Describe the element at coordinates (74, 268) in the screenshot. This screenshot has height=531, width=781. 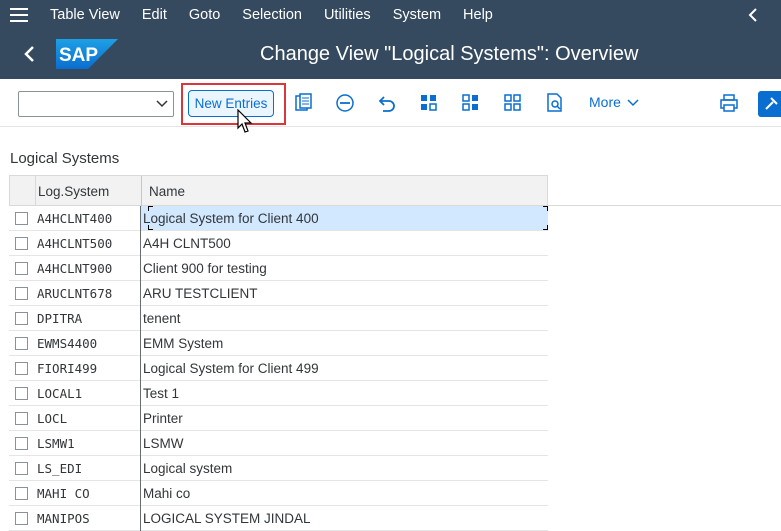
I see `log-system-cell: A4HCLNT900` at that location.